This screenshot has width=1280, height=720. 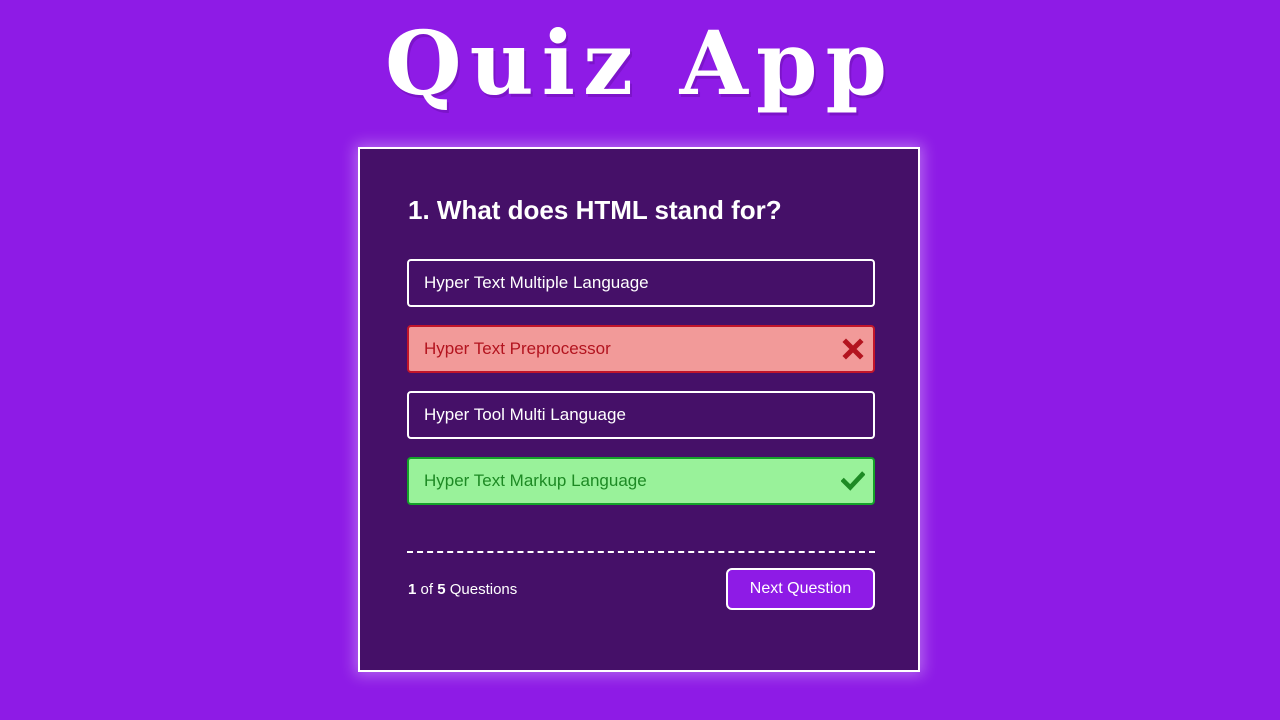 What do you see at coordinates (800, 589) in the screenshot?
I see `next-question-button: Next Question` at bounding box center [800, 589].